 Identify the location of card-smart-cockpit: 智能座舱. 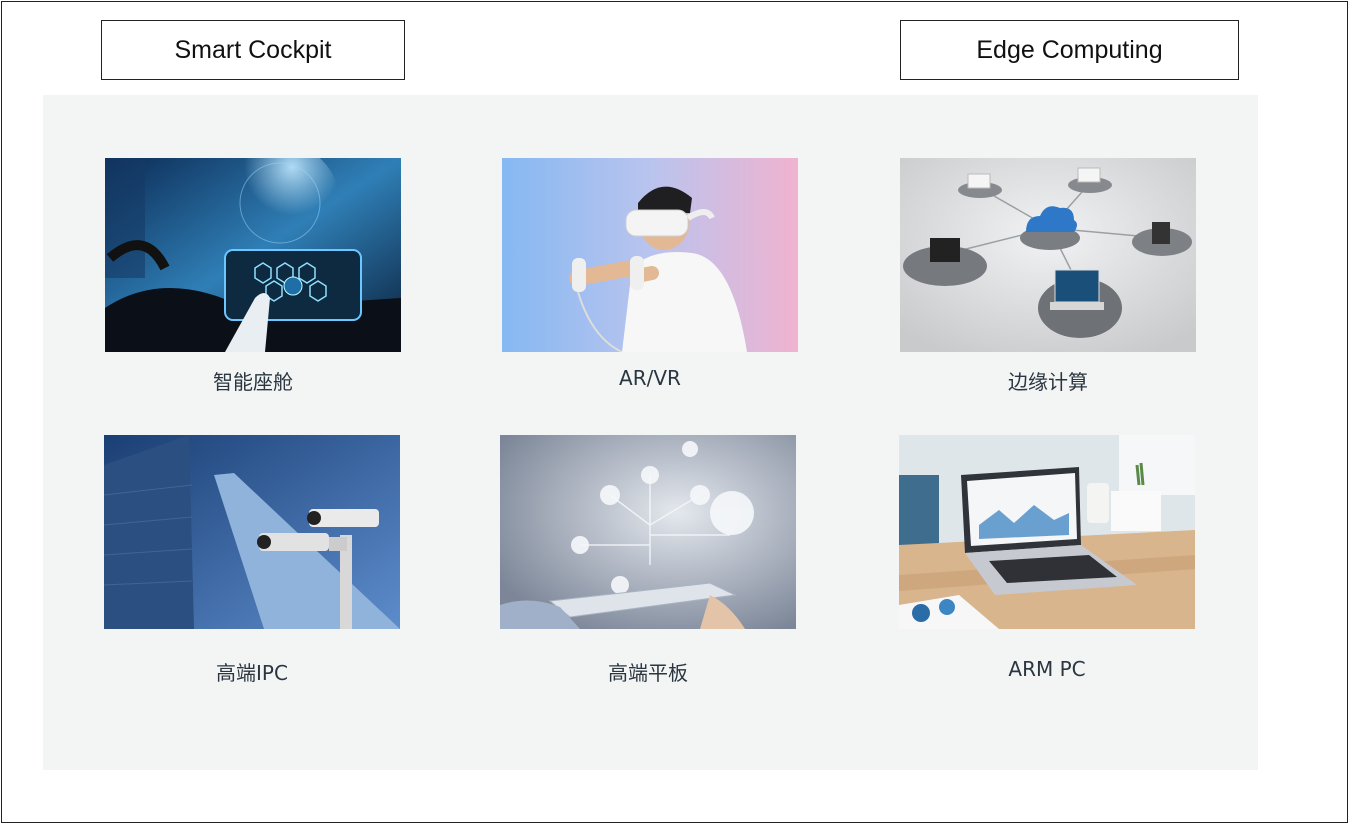
(253, 276).